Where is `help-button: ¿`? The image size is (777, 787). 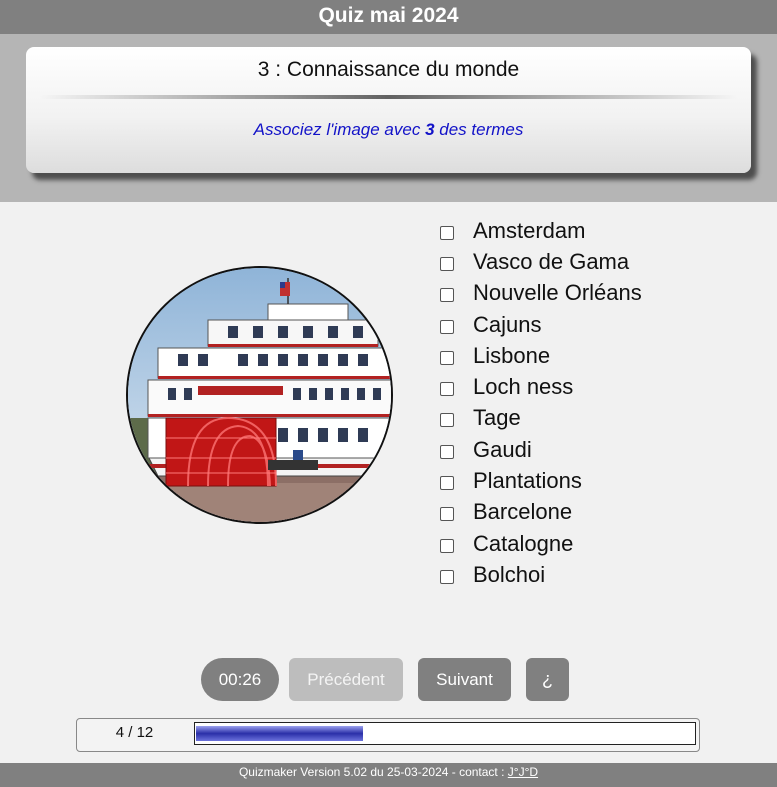 help-button: ¿ is located at coordinates (547, 679).